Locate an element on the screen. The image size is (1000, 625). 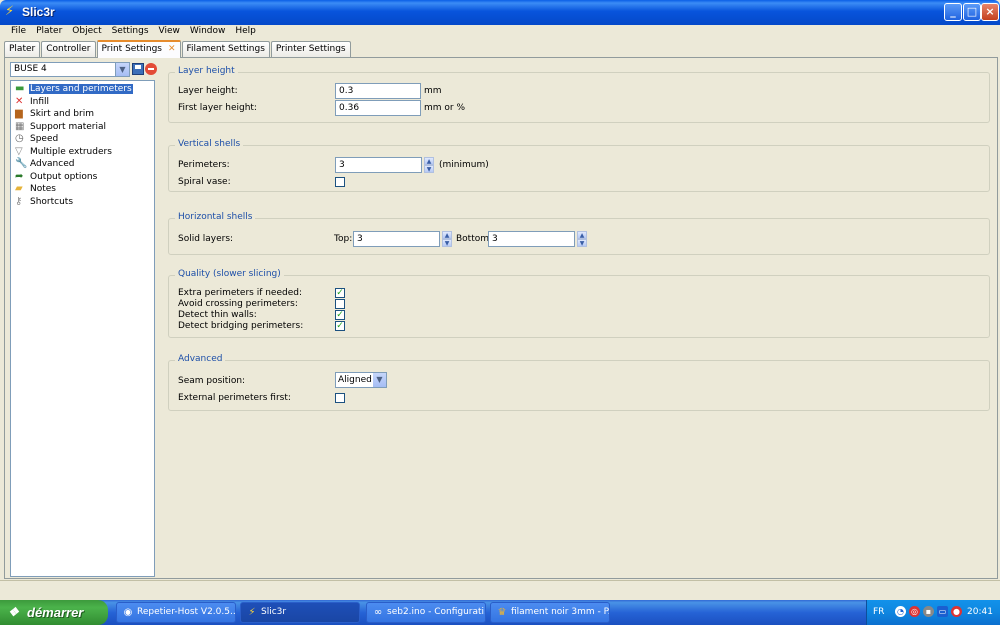
top-layers-input: 3 is located at coordinates (396, 239).